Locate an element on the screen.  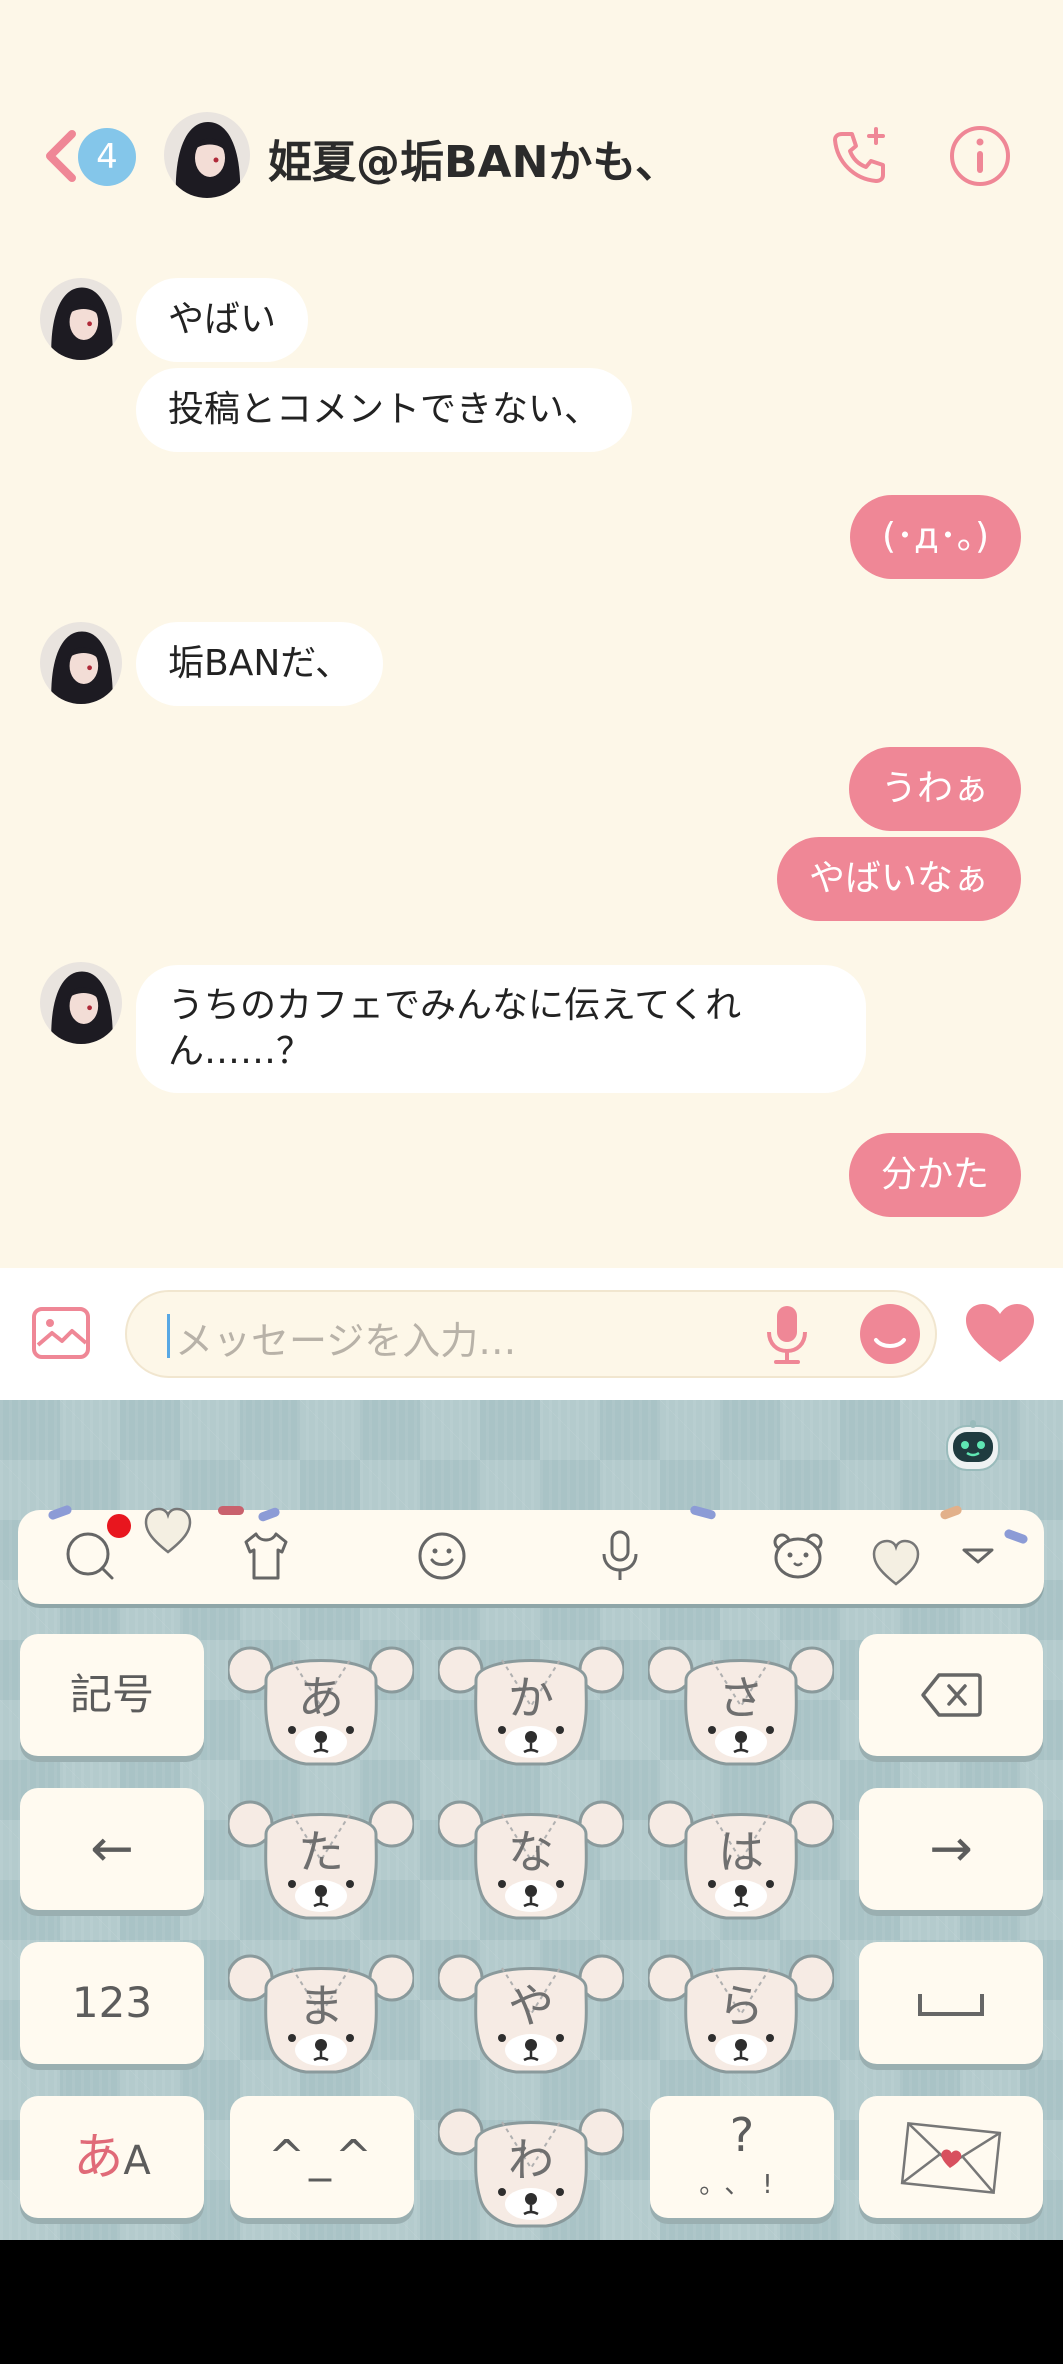
envelope-icon is located at coordinates (951, 2158).